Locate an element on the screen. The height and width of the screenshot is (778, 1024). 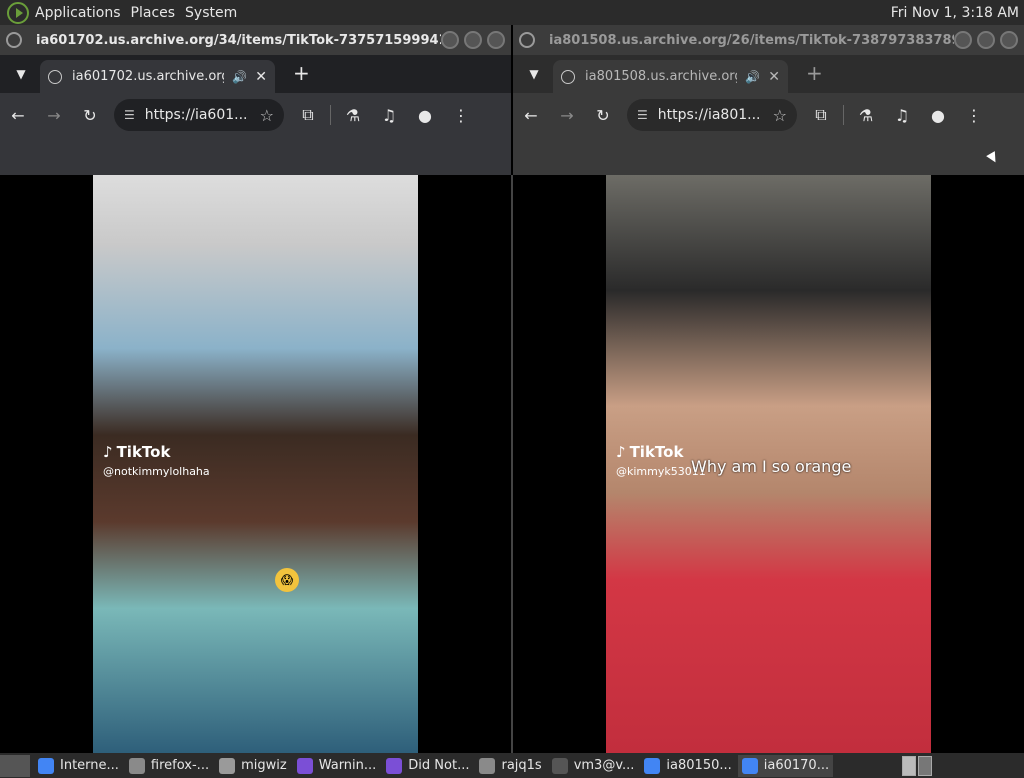
tiktok-handle: @notkimmylolhaha is located at coordinates (156, 471).